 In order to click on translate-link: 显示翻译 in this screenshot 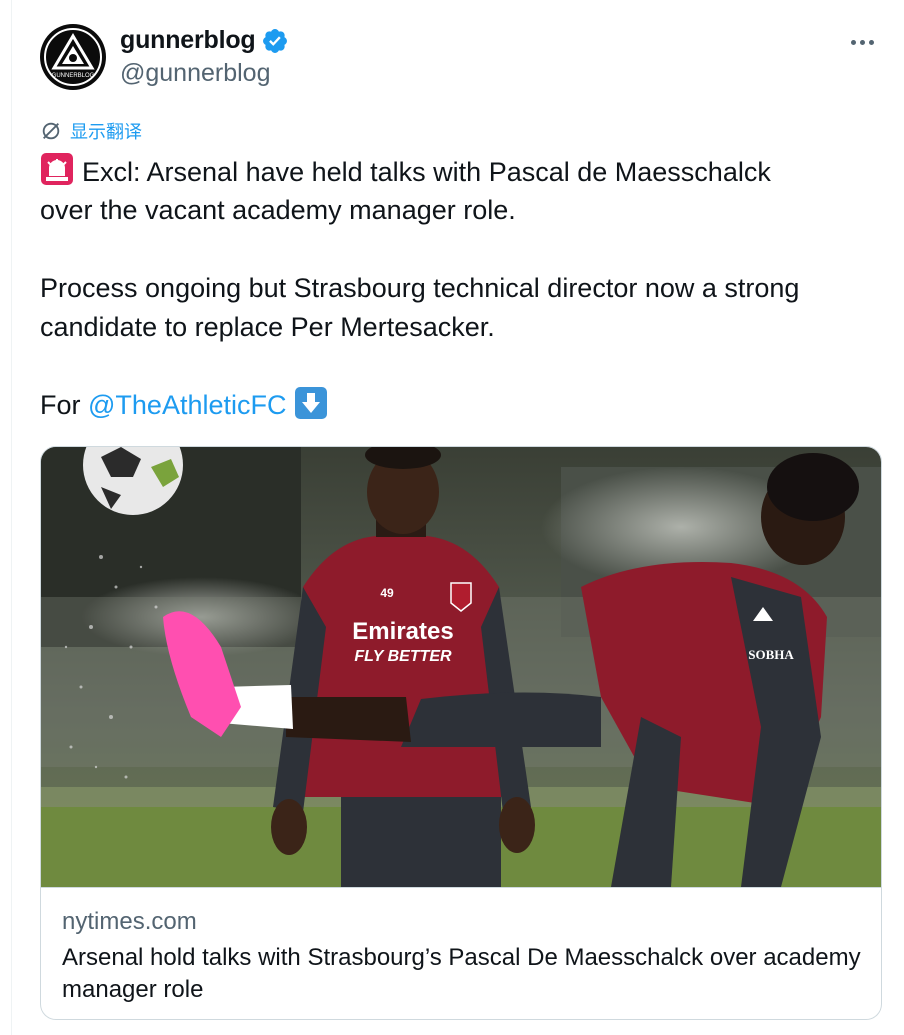, I will do `click(91, 131)`.